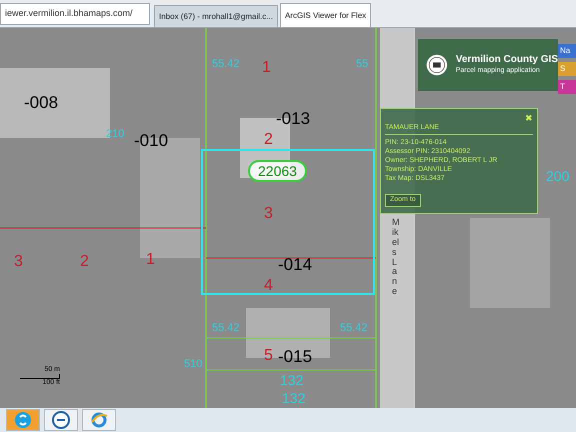 This screenshot has height=432, width=576. What do you see at coordinates (277, 171) in the screenshot?
I see `parcel-tag: 22063` at bounding box center [277, 171].